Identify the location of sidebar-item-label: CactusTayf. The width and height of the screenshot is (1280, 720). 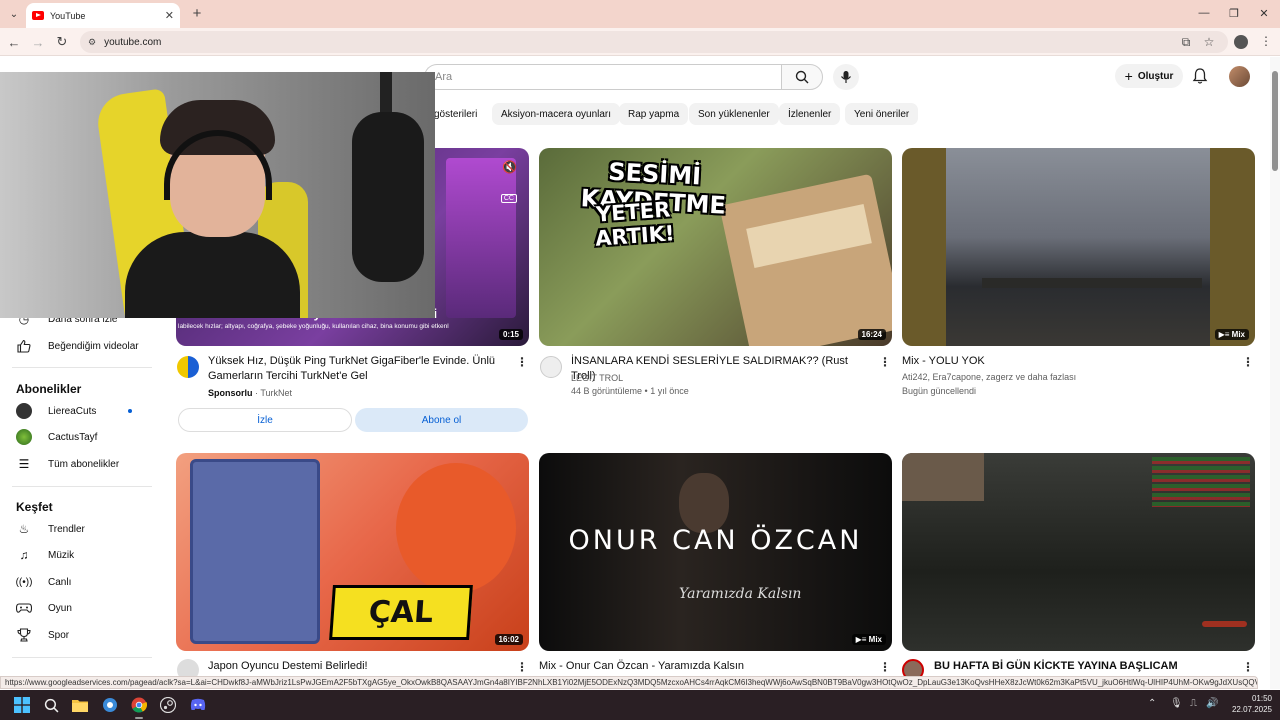
(73, 437).